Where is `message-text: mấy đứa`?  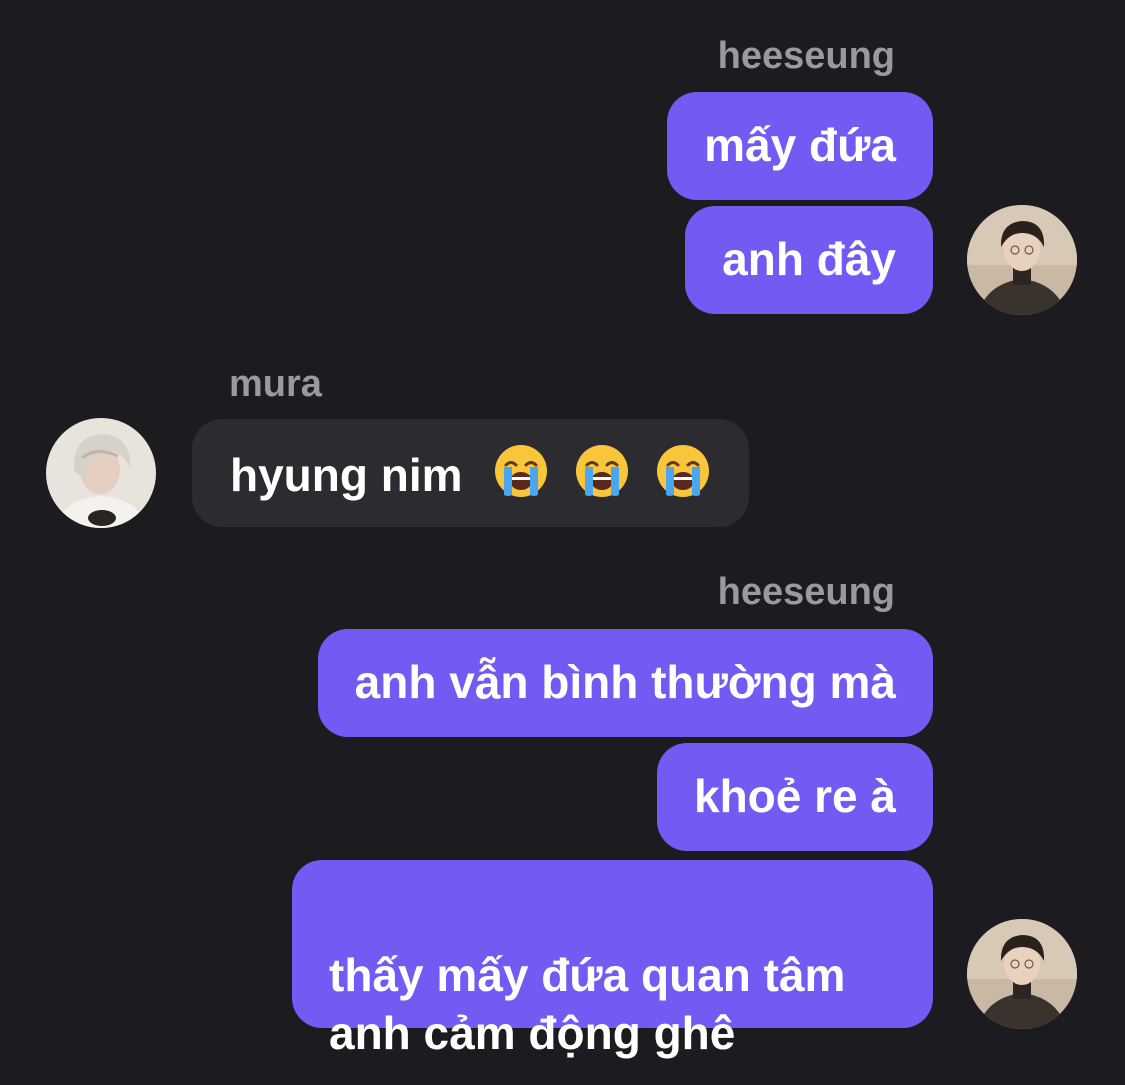
message-text: mấy đứa is located at coordinates (800, 145).